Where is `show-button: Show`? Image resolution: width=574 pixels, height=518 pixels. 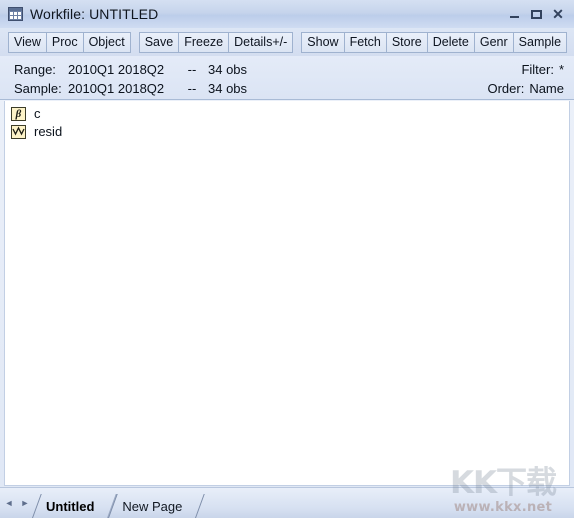
show-button: Show is located at coordinates (322, 42).